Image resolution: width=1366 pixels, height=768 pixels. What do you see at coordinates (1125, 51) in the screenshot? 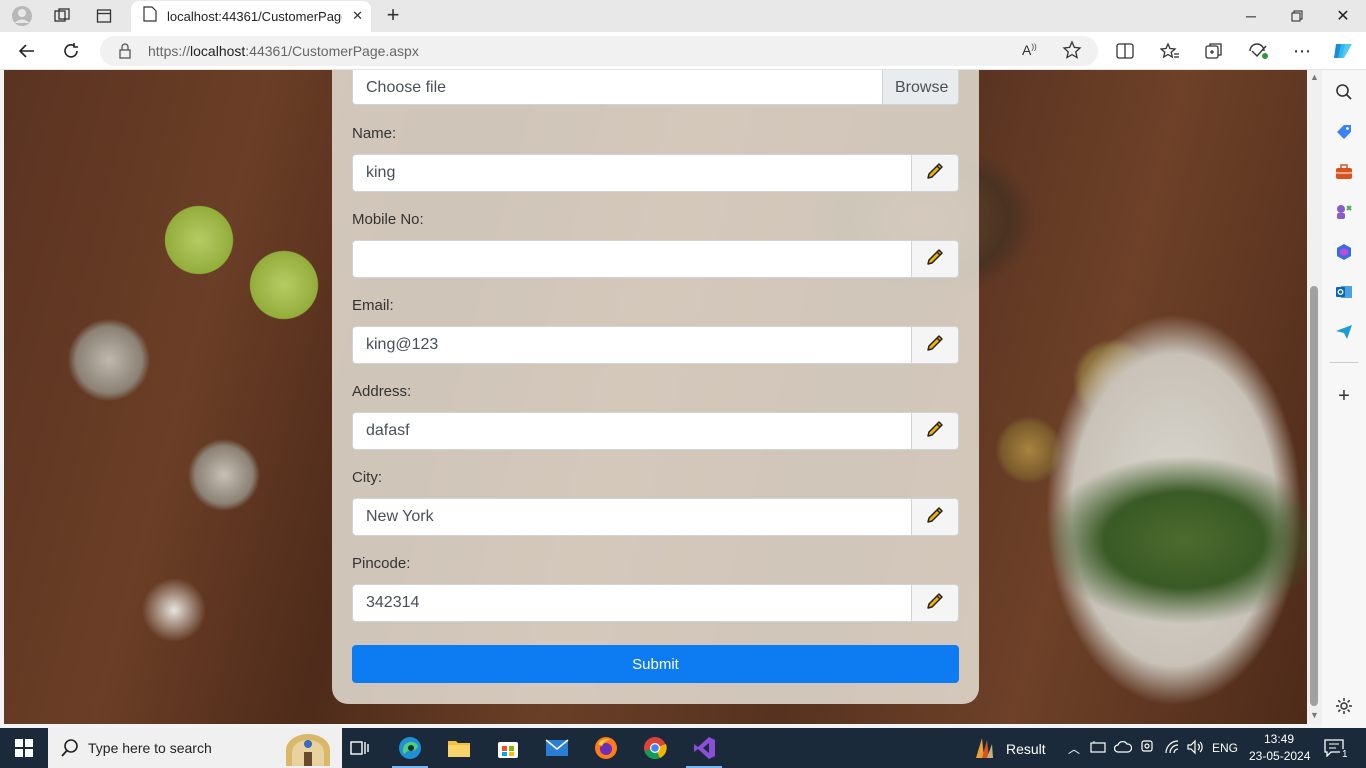
I see `split-screen-icon` at bounding box center [1125, 51].